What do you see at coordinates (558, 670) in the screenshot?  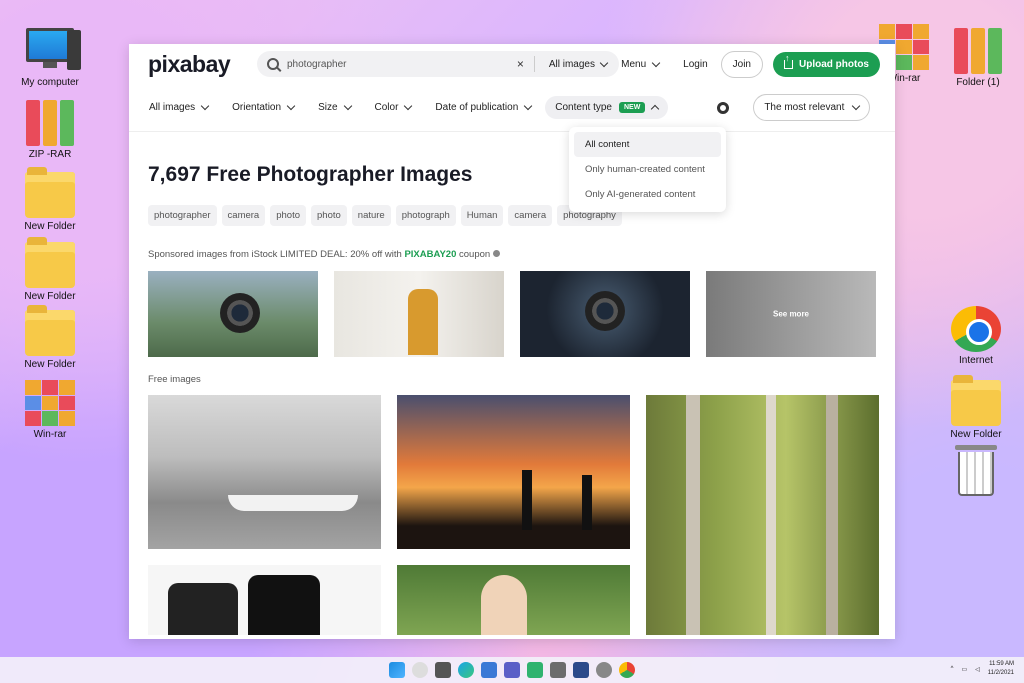 I see `app-icon` at bounding box center [558, 670].